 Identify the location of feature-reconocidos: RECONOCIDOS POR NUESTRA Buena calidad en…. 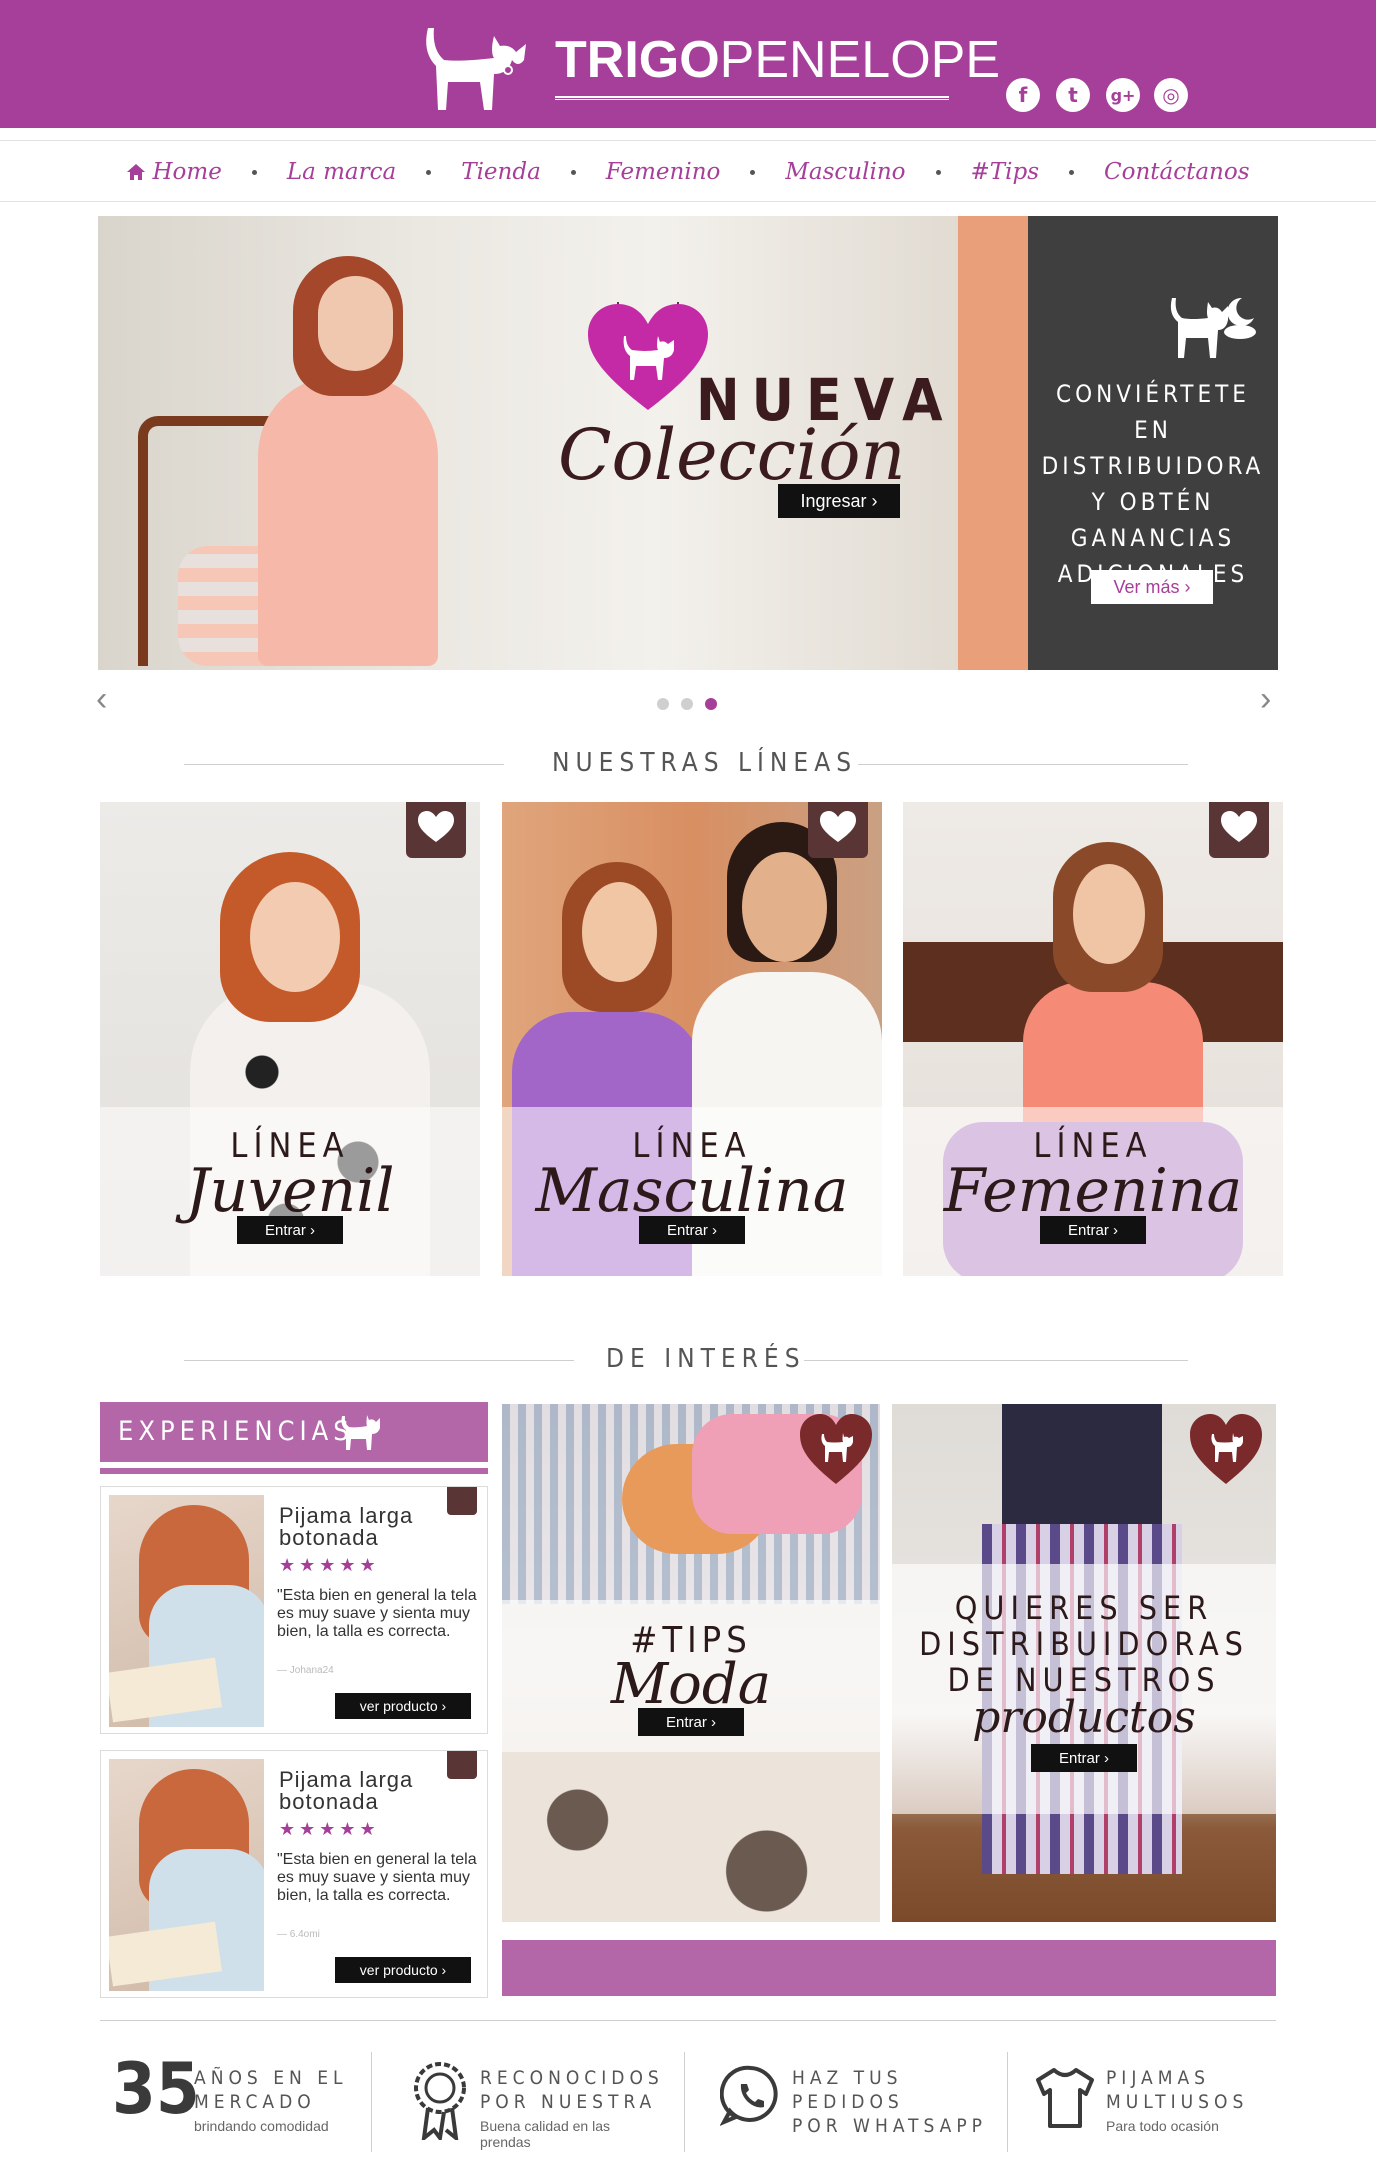
(545, 2100).